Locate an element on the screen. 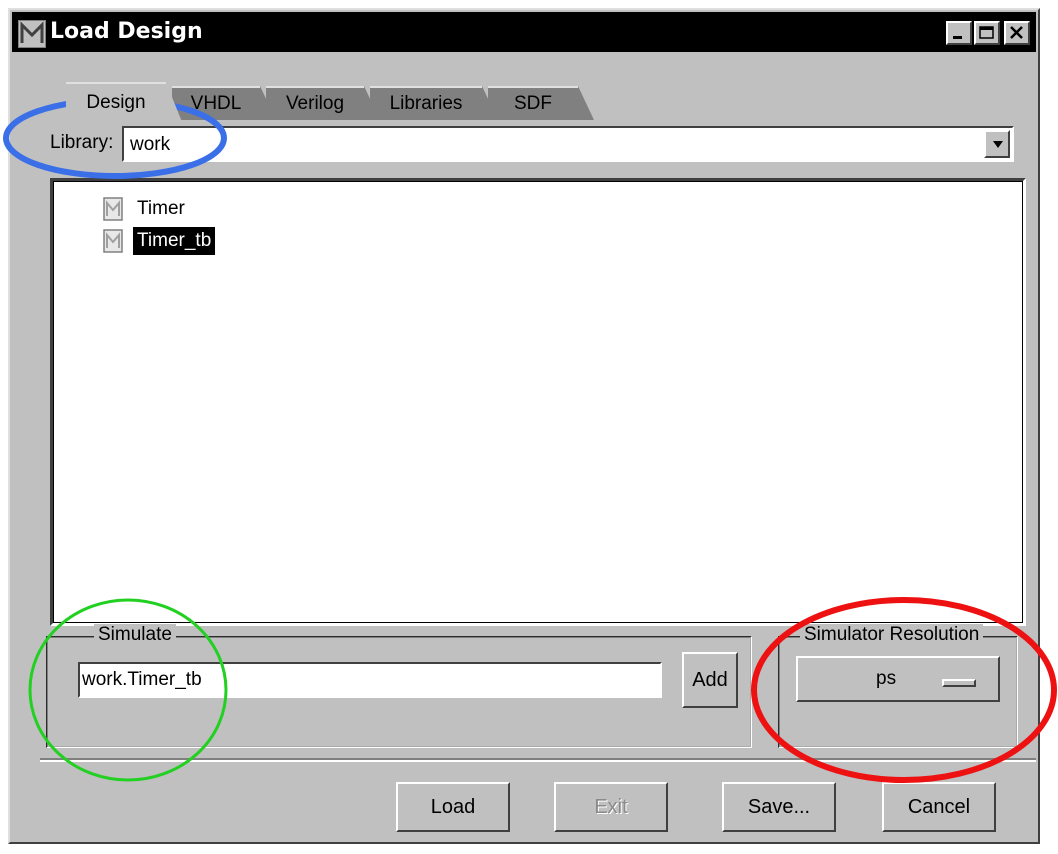 The image size is (1058, 854). load-button-label: Load is located at coordinates (453, 807).